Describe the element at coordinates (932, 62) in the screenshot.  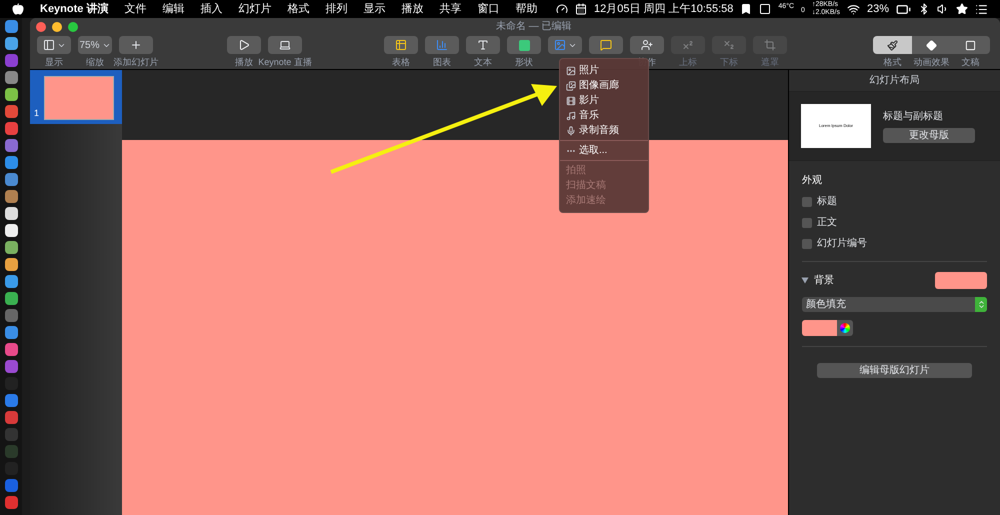
I see `toolbar-label: 动画效果` at that location.